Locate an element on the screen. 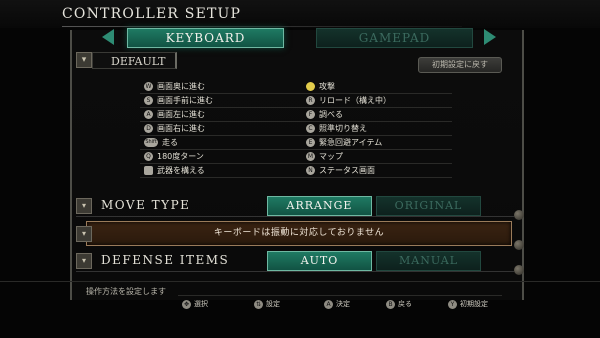 The height and width of the screenshot is (338, 600). key-icon: D is located at coordinates (148, 128).